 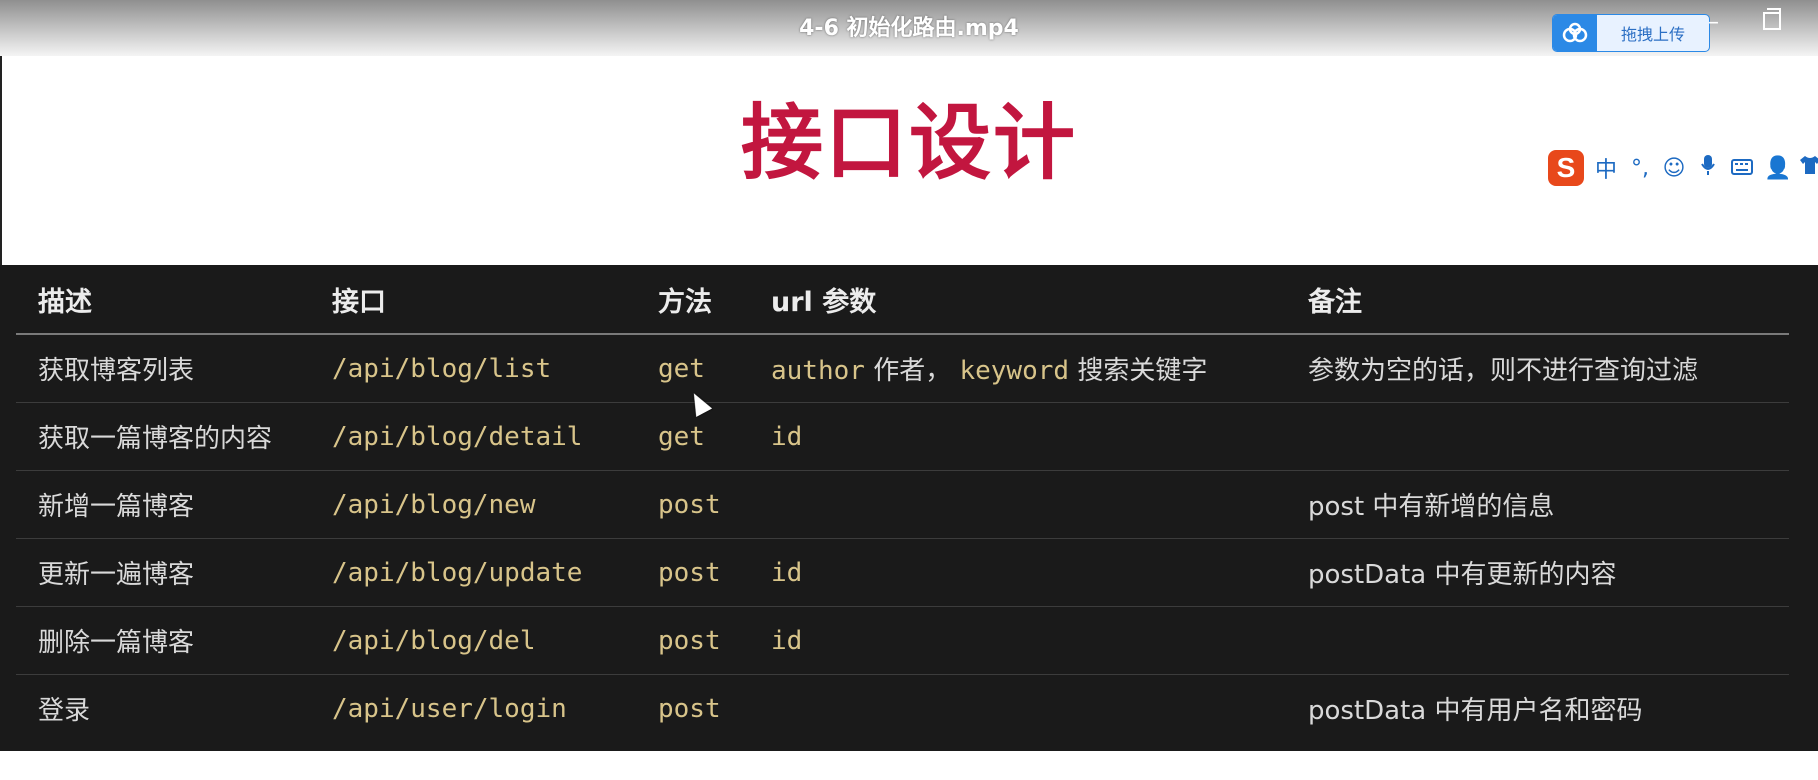 I want to click on row-note: 参数为空的话，则不进行查询过滤, so click(x=1548, y=368).